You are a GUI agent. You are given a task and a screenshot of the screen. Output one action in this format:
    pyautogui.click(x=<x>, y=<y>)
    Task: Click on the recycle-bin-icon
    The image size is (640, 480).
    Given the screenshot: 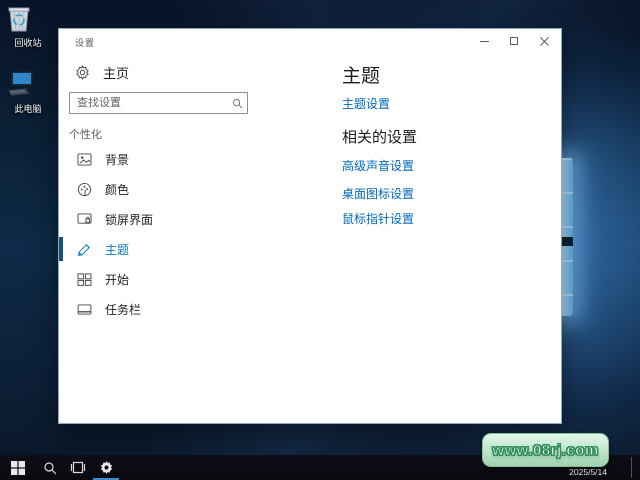 What is the action you would take?
    pyautogui.click(x=28, y=19)
    